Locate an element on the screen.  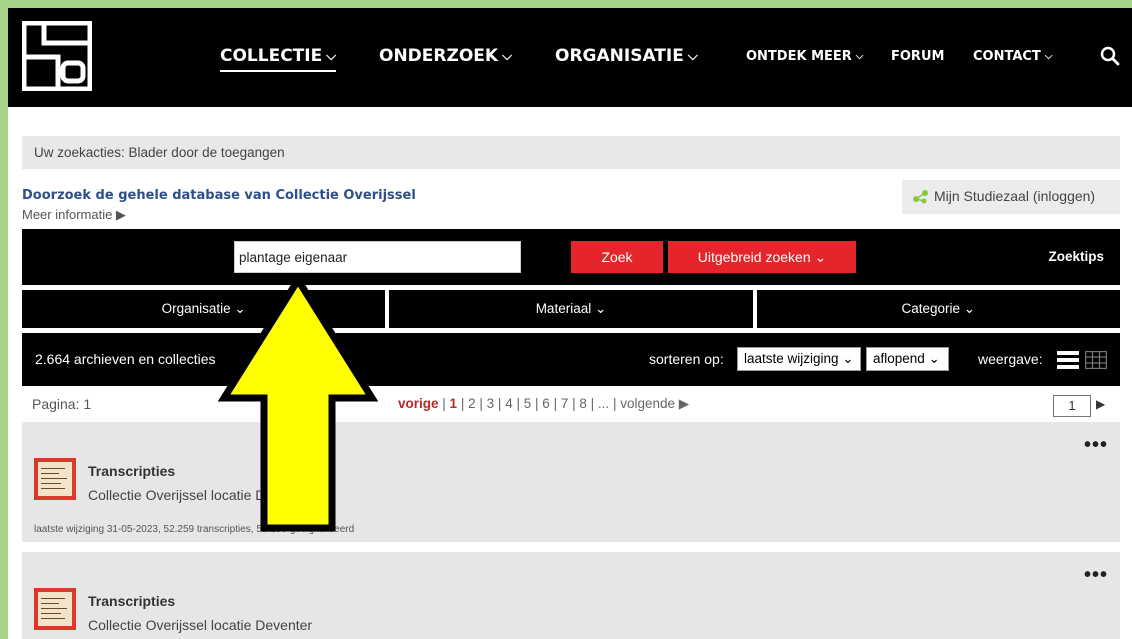
nav-collectie: COLLECTIE ⌵ is located at coordinates (278, 59).